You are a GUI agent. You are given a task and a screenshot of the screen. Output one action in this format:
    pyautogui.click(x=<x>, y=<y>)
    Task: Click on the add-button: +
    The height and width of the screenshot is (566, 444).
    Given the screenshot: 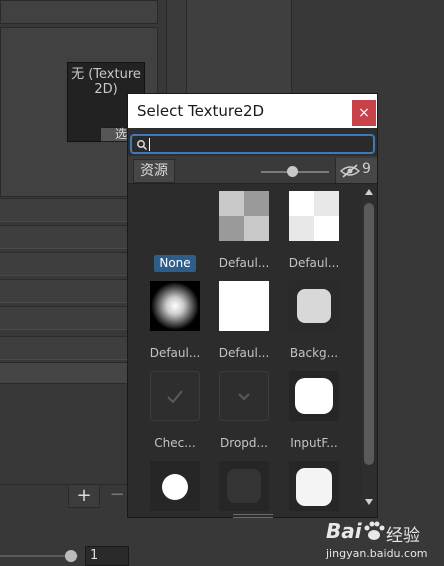 What is the action you would take?
    pyautogui.click(x=84, y=496)
    